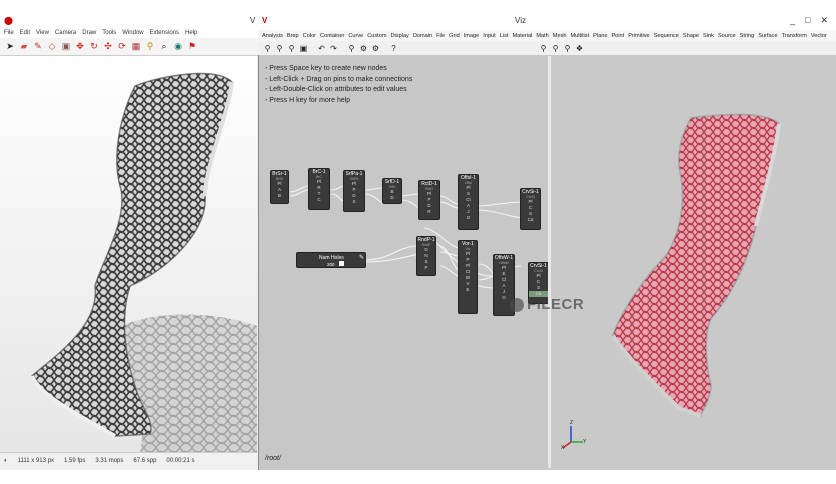  Describe the element at coordinates (293, 36) in the screenshot. I see `menu-brep: Brep` at that location.